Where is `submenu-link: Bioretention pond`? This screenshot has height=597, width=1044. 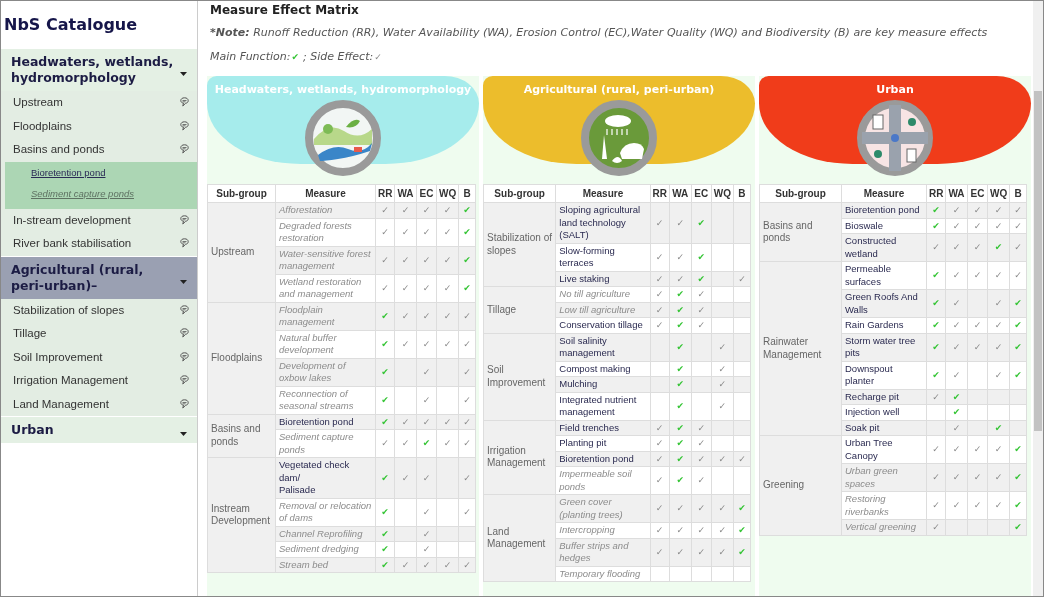 submenu-link: Bioretention pond is located at coordinates (68, 172).